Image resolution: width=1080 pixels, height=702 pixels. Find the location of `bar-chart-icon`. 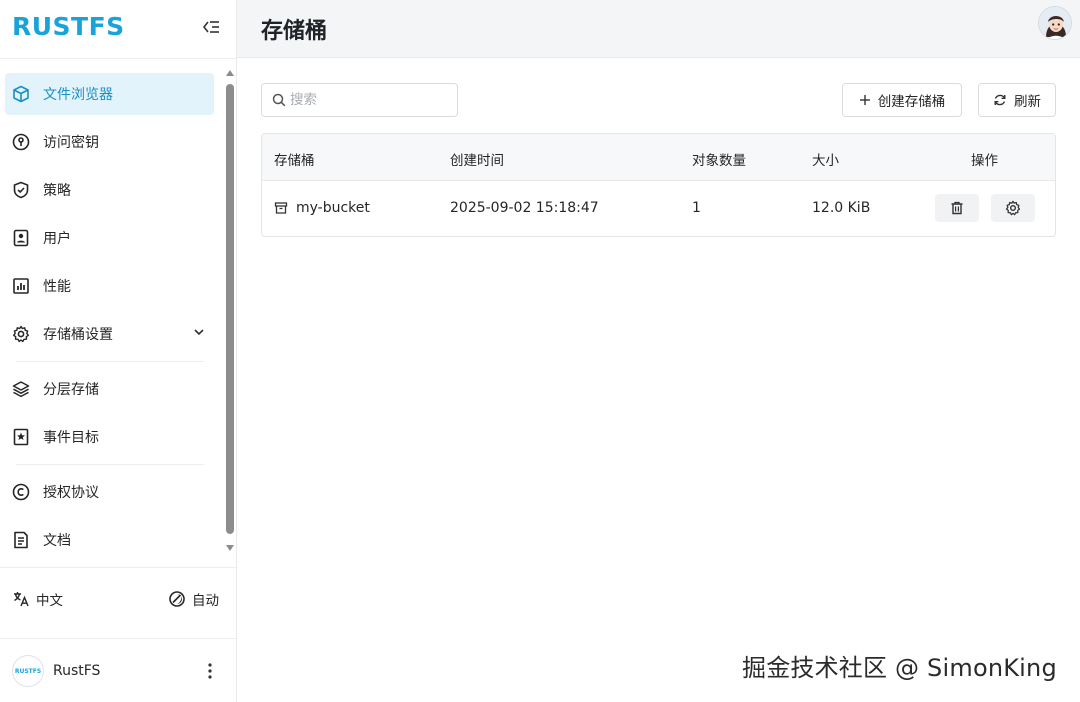

bar-chart-icon is located at coordinates (21, 286).